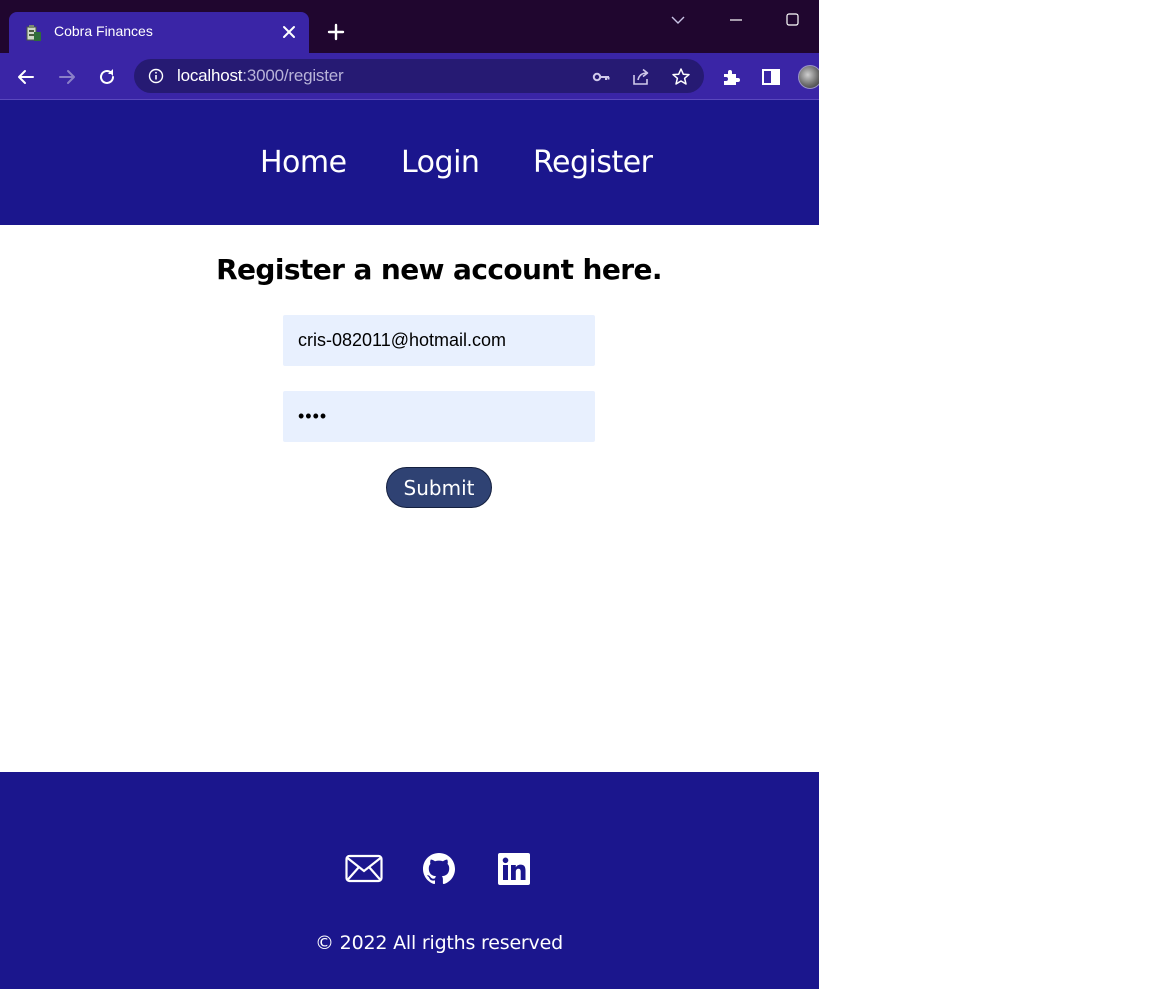  I want to click on nav-register-link: Register, so click(593, 162).